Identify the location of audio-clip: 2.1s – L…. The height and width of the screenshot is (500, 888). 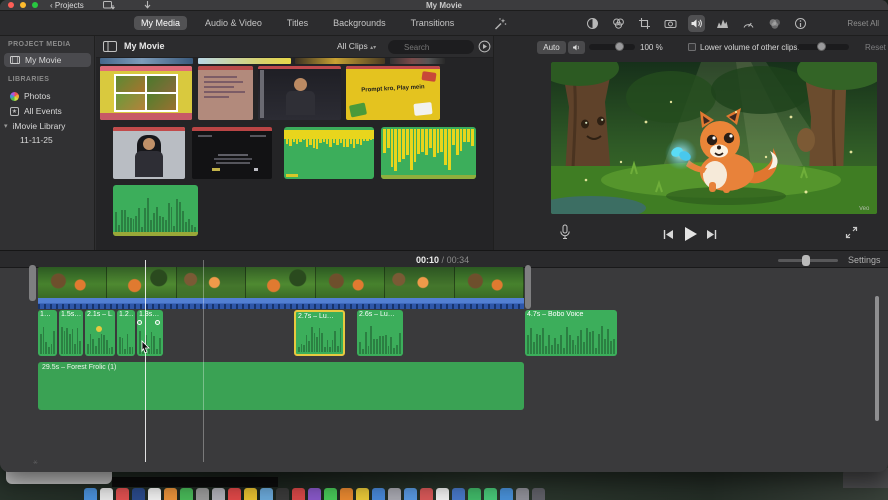
(100, 333).